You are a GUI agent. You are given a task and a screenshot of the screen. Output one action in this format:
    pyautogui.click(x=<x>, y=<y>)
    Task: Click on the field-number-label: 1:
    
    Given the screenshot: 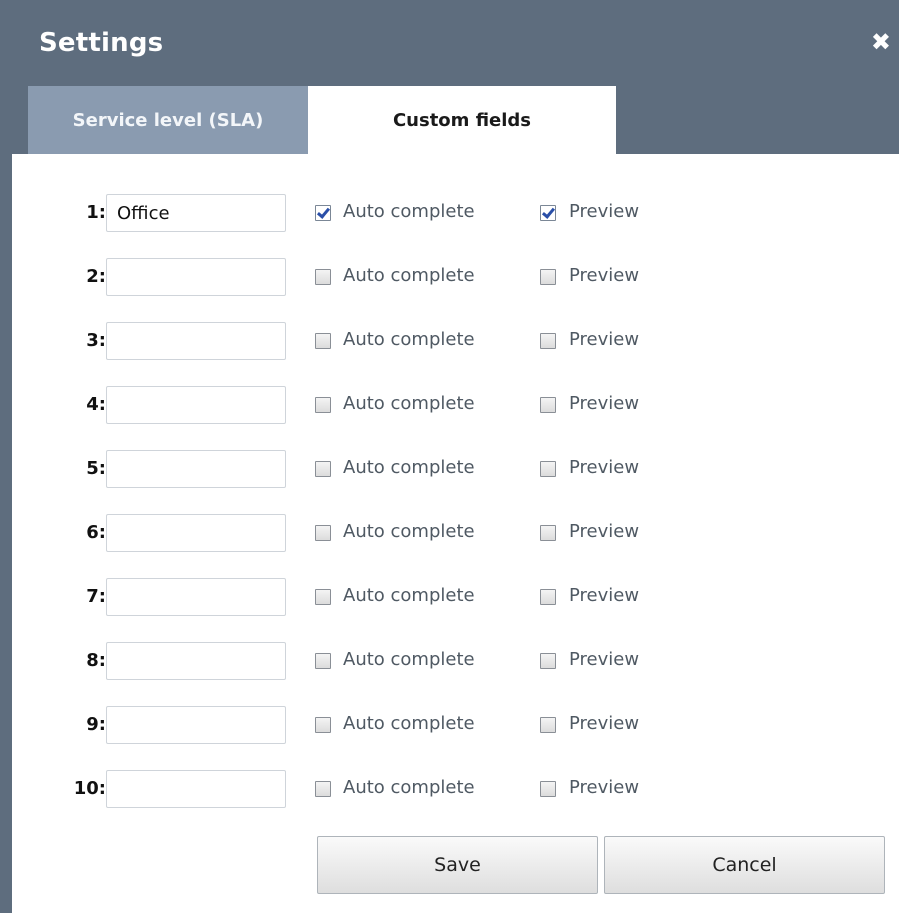 What is the action you would take?
    pyautogui.click(x=96, y=212)
    